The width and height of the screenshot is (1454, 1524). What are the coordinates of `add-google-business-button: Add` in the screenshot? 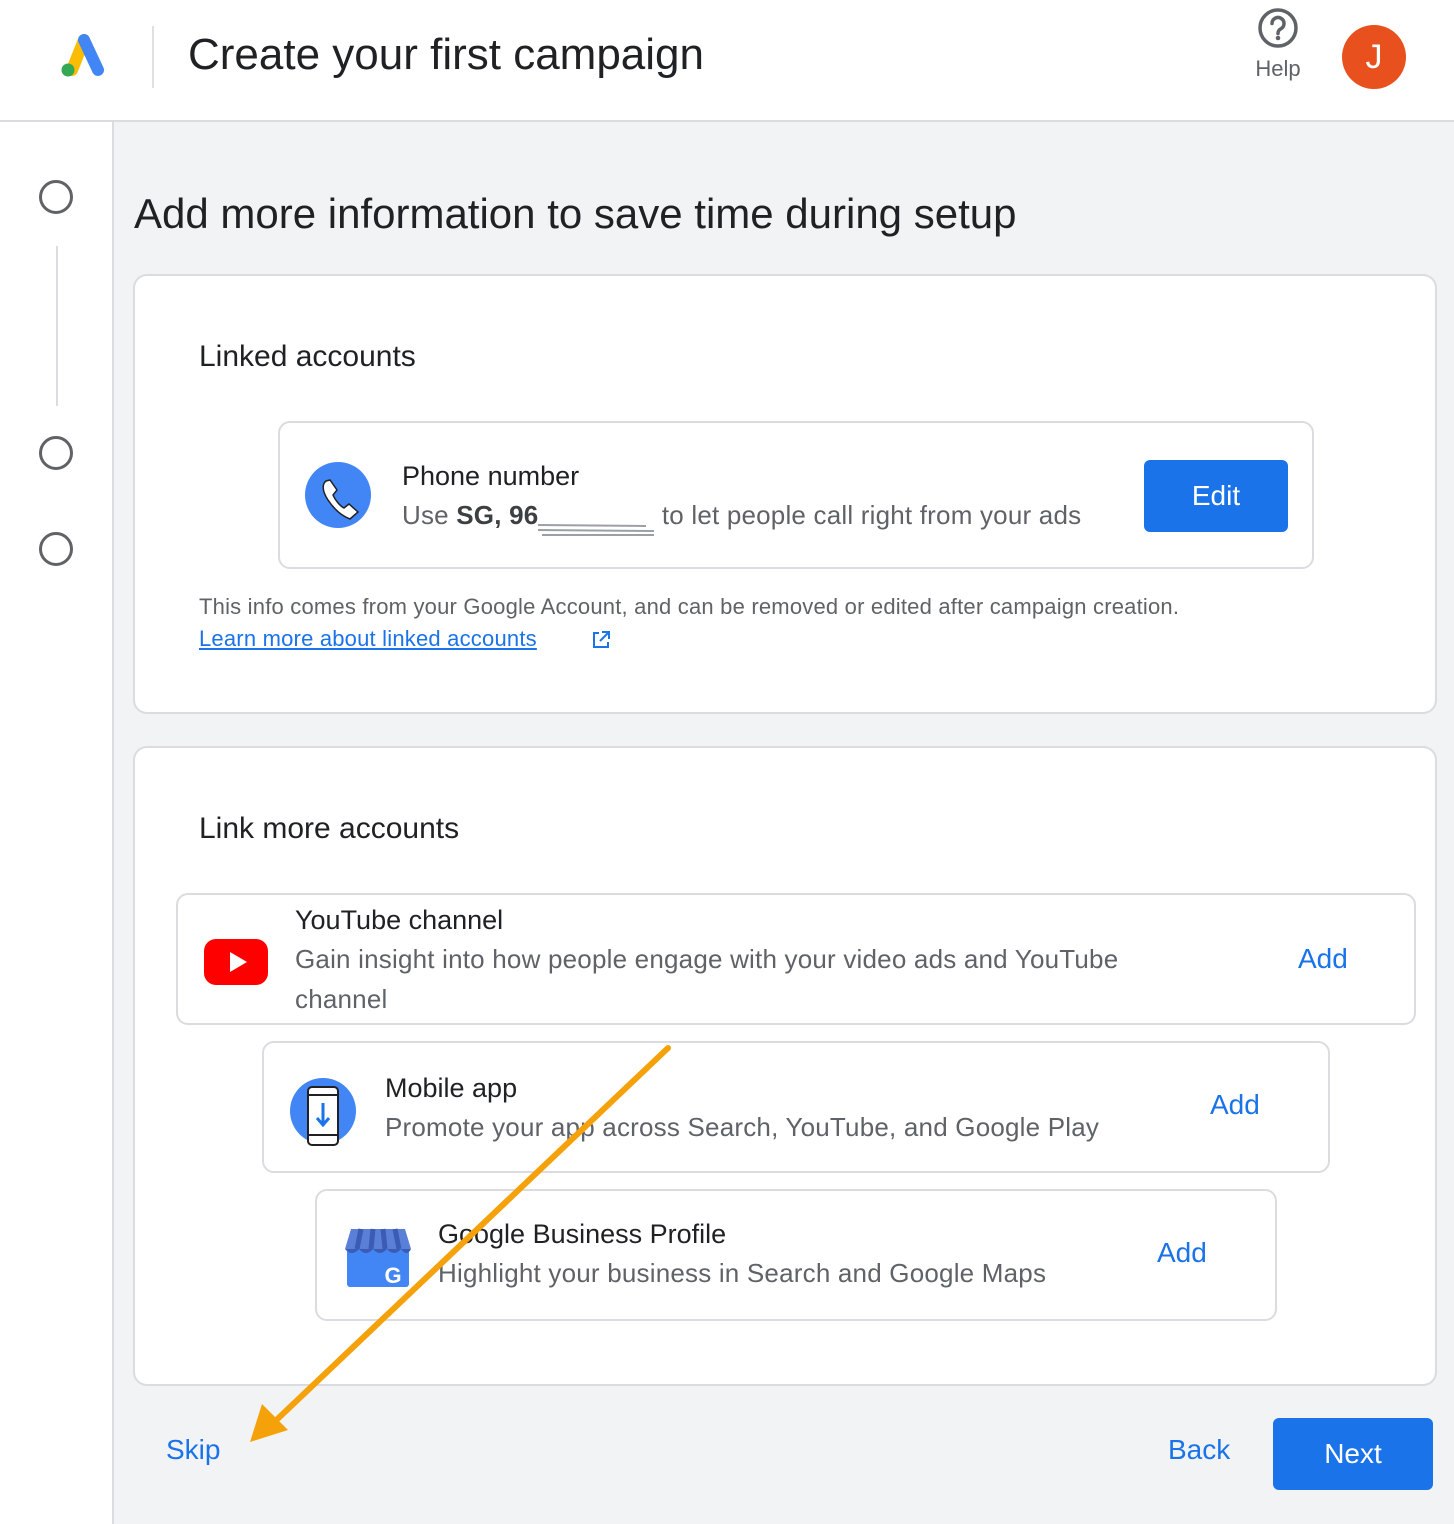 It's located at (1182, 1253).